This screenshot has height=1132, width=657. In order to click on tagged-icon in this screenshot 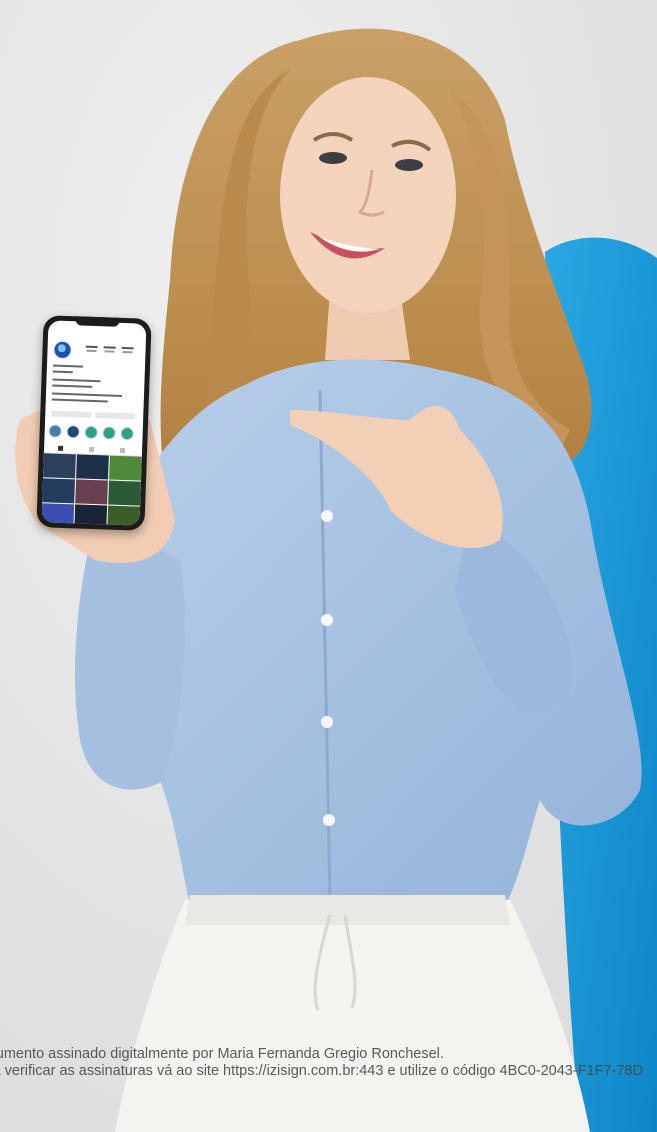, I will do `click(122, 450)`.